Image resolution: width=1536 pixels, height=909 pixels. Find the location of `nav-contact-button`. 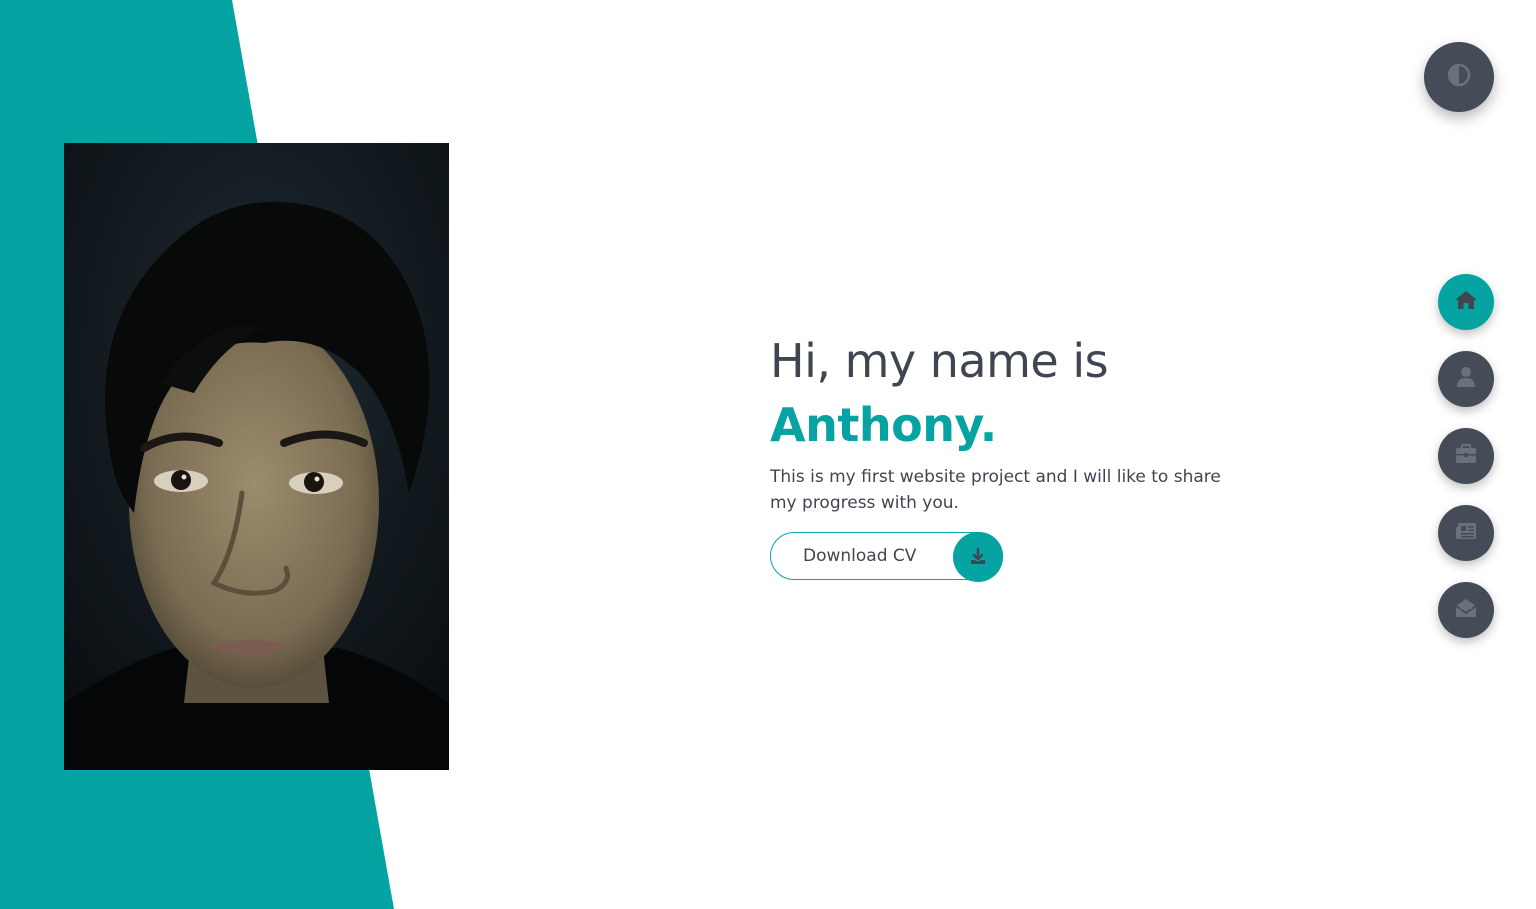

nav-contact-button is located at coordinates (1466, 610).